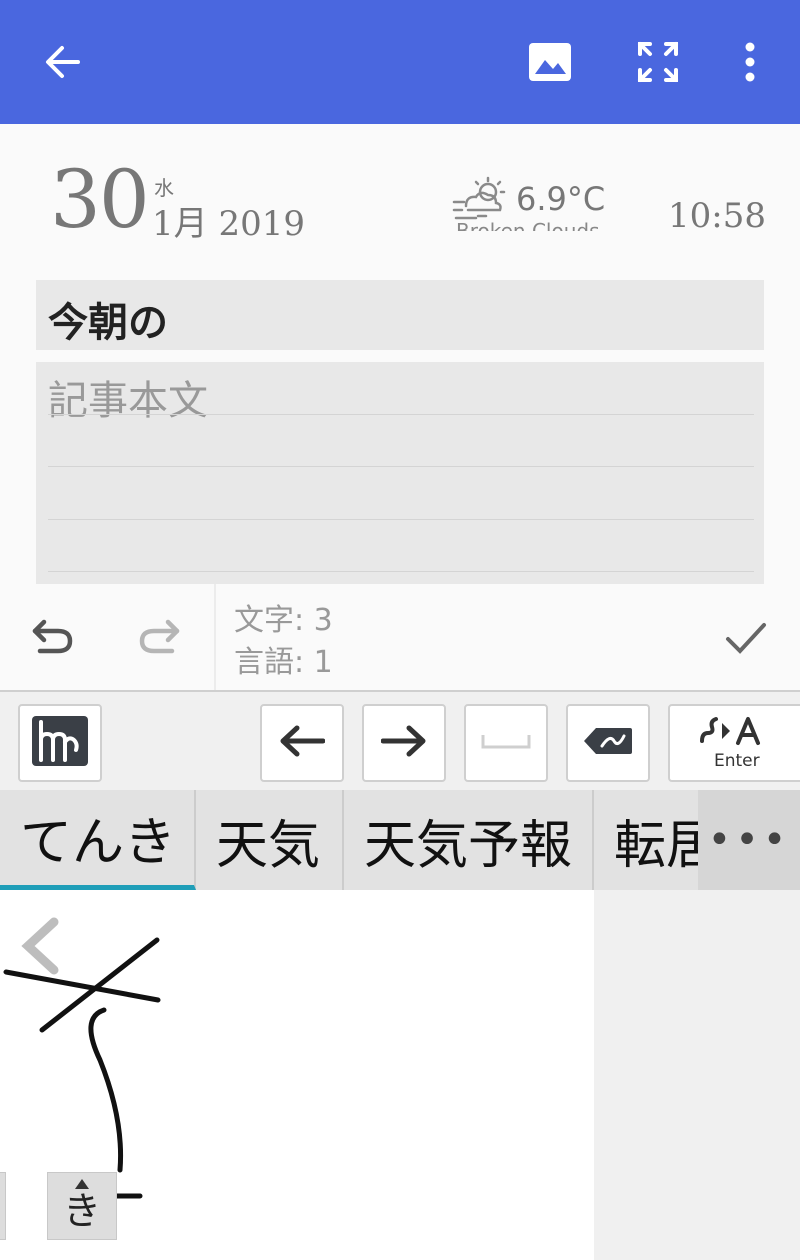 Image resolution: width=800 pixels, height=1260 pixels. I want to click on more-options-button, so click(750, 62).